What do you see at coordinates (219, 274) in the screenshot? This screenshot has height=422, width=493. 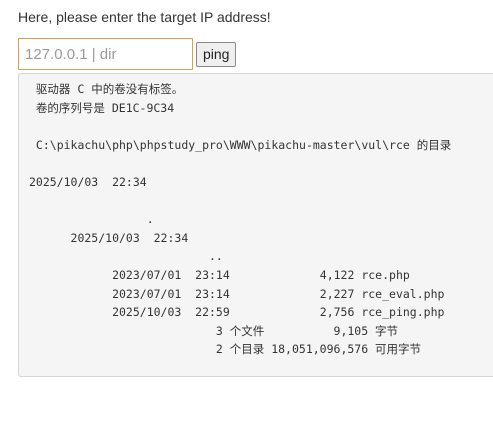 I see `output-line: 2023/07/01 23:14 4,122 rce.php` at bounding box center [219, 274].